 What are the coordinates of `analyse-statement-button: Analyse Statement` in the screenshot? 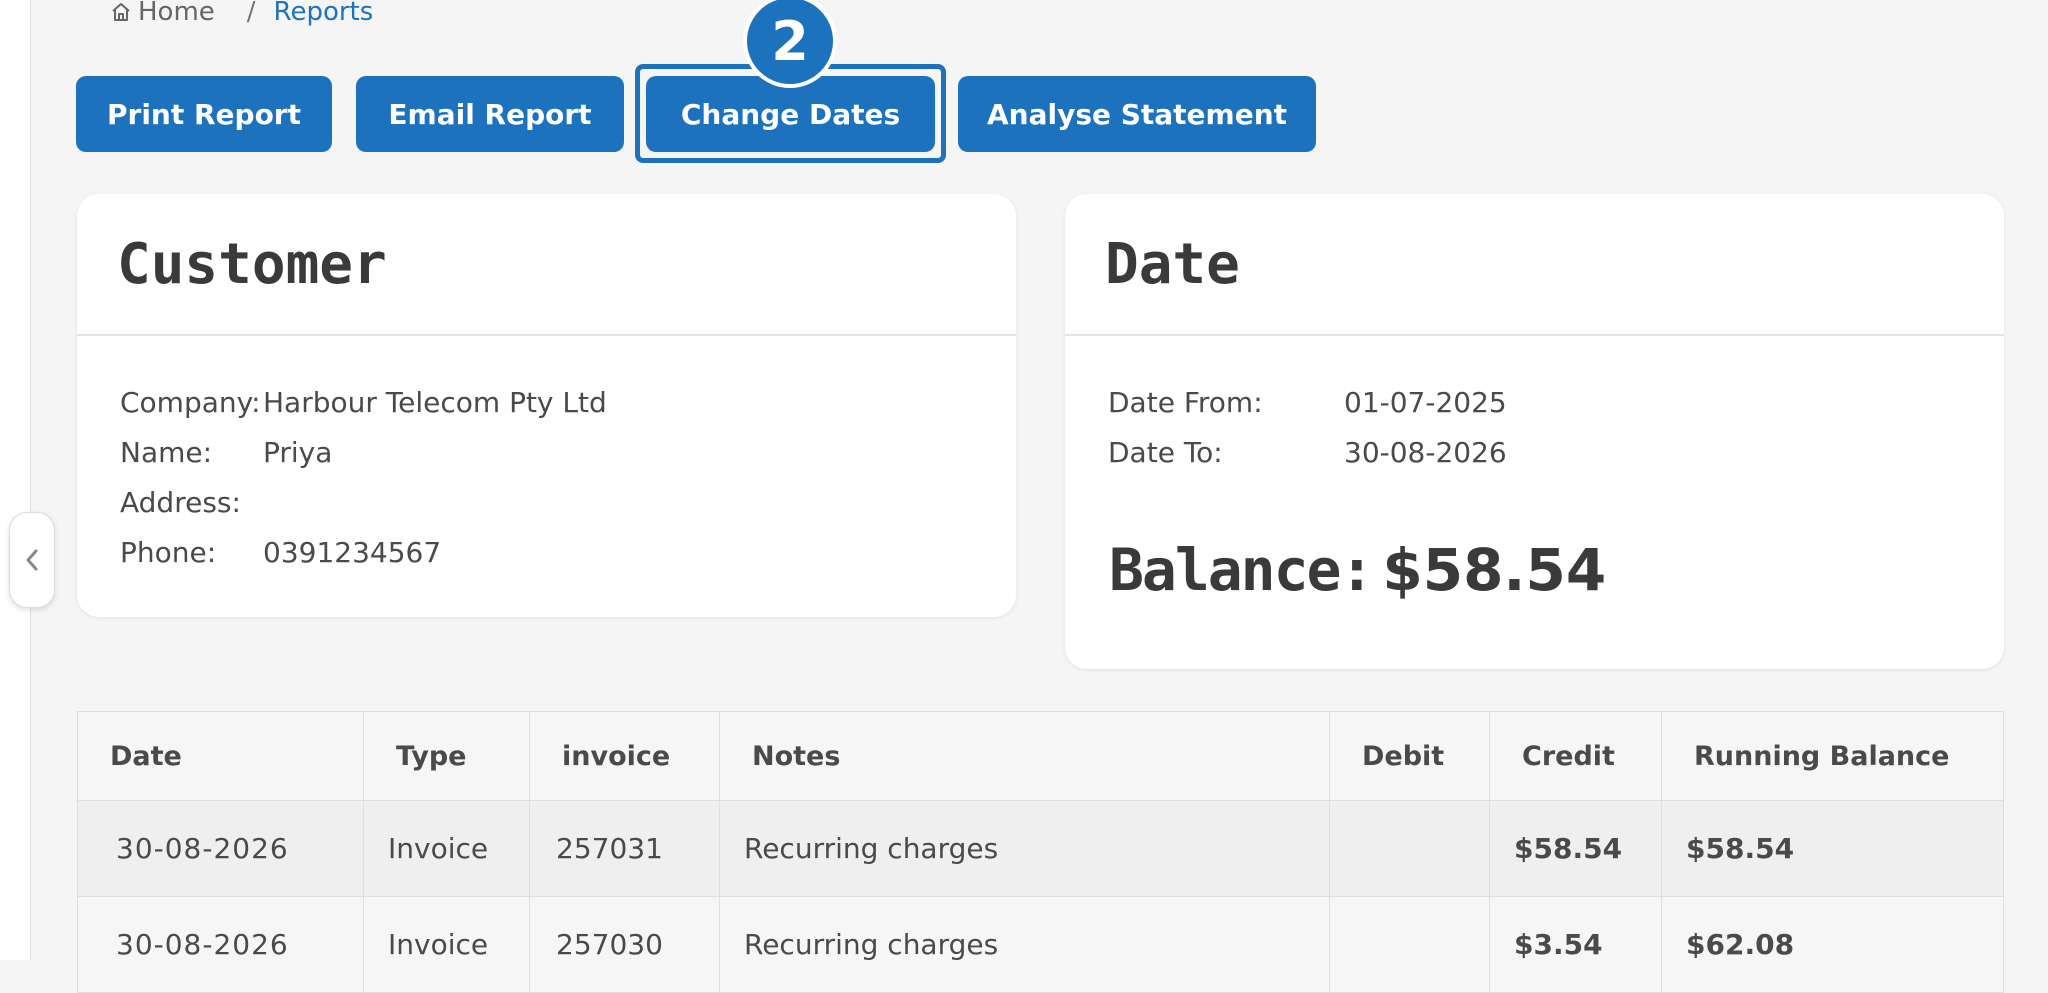 It's located at (1137, 114).